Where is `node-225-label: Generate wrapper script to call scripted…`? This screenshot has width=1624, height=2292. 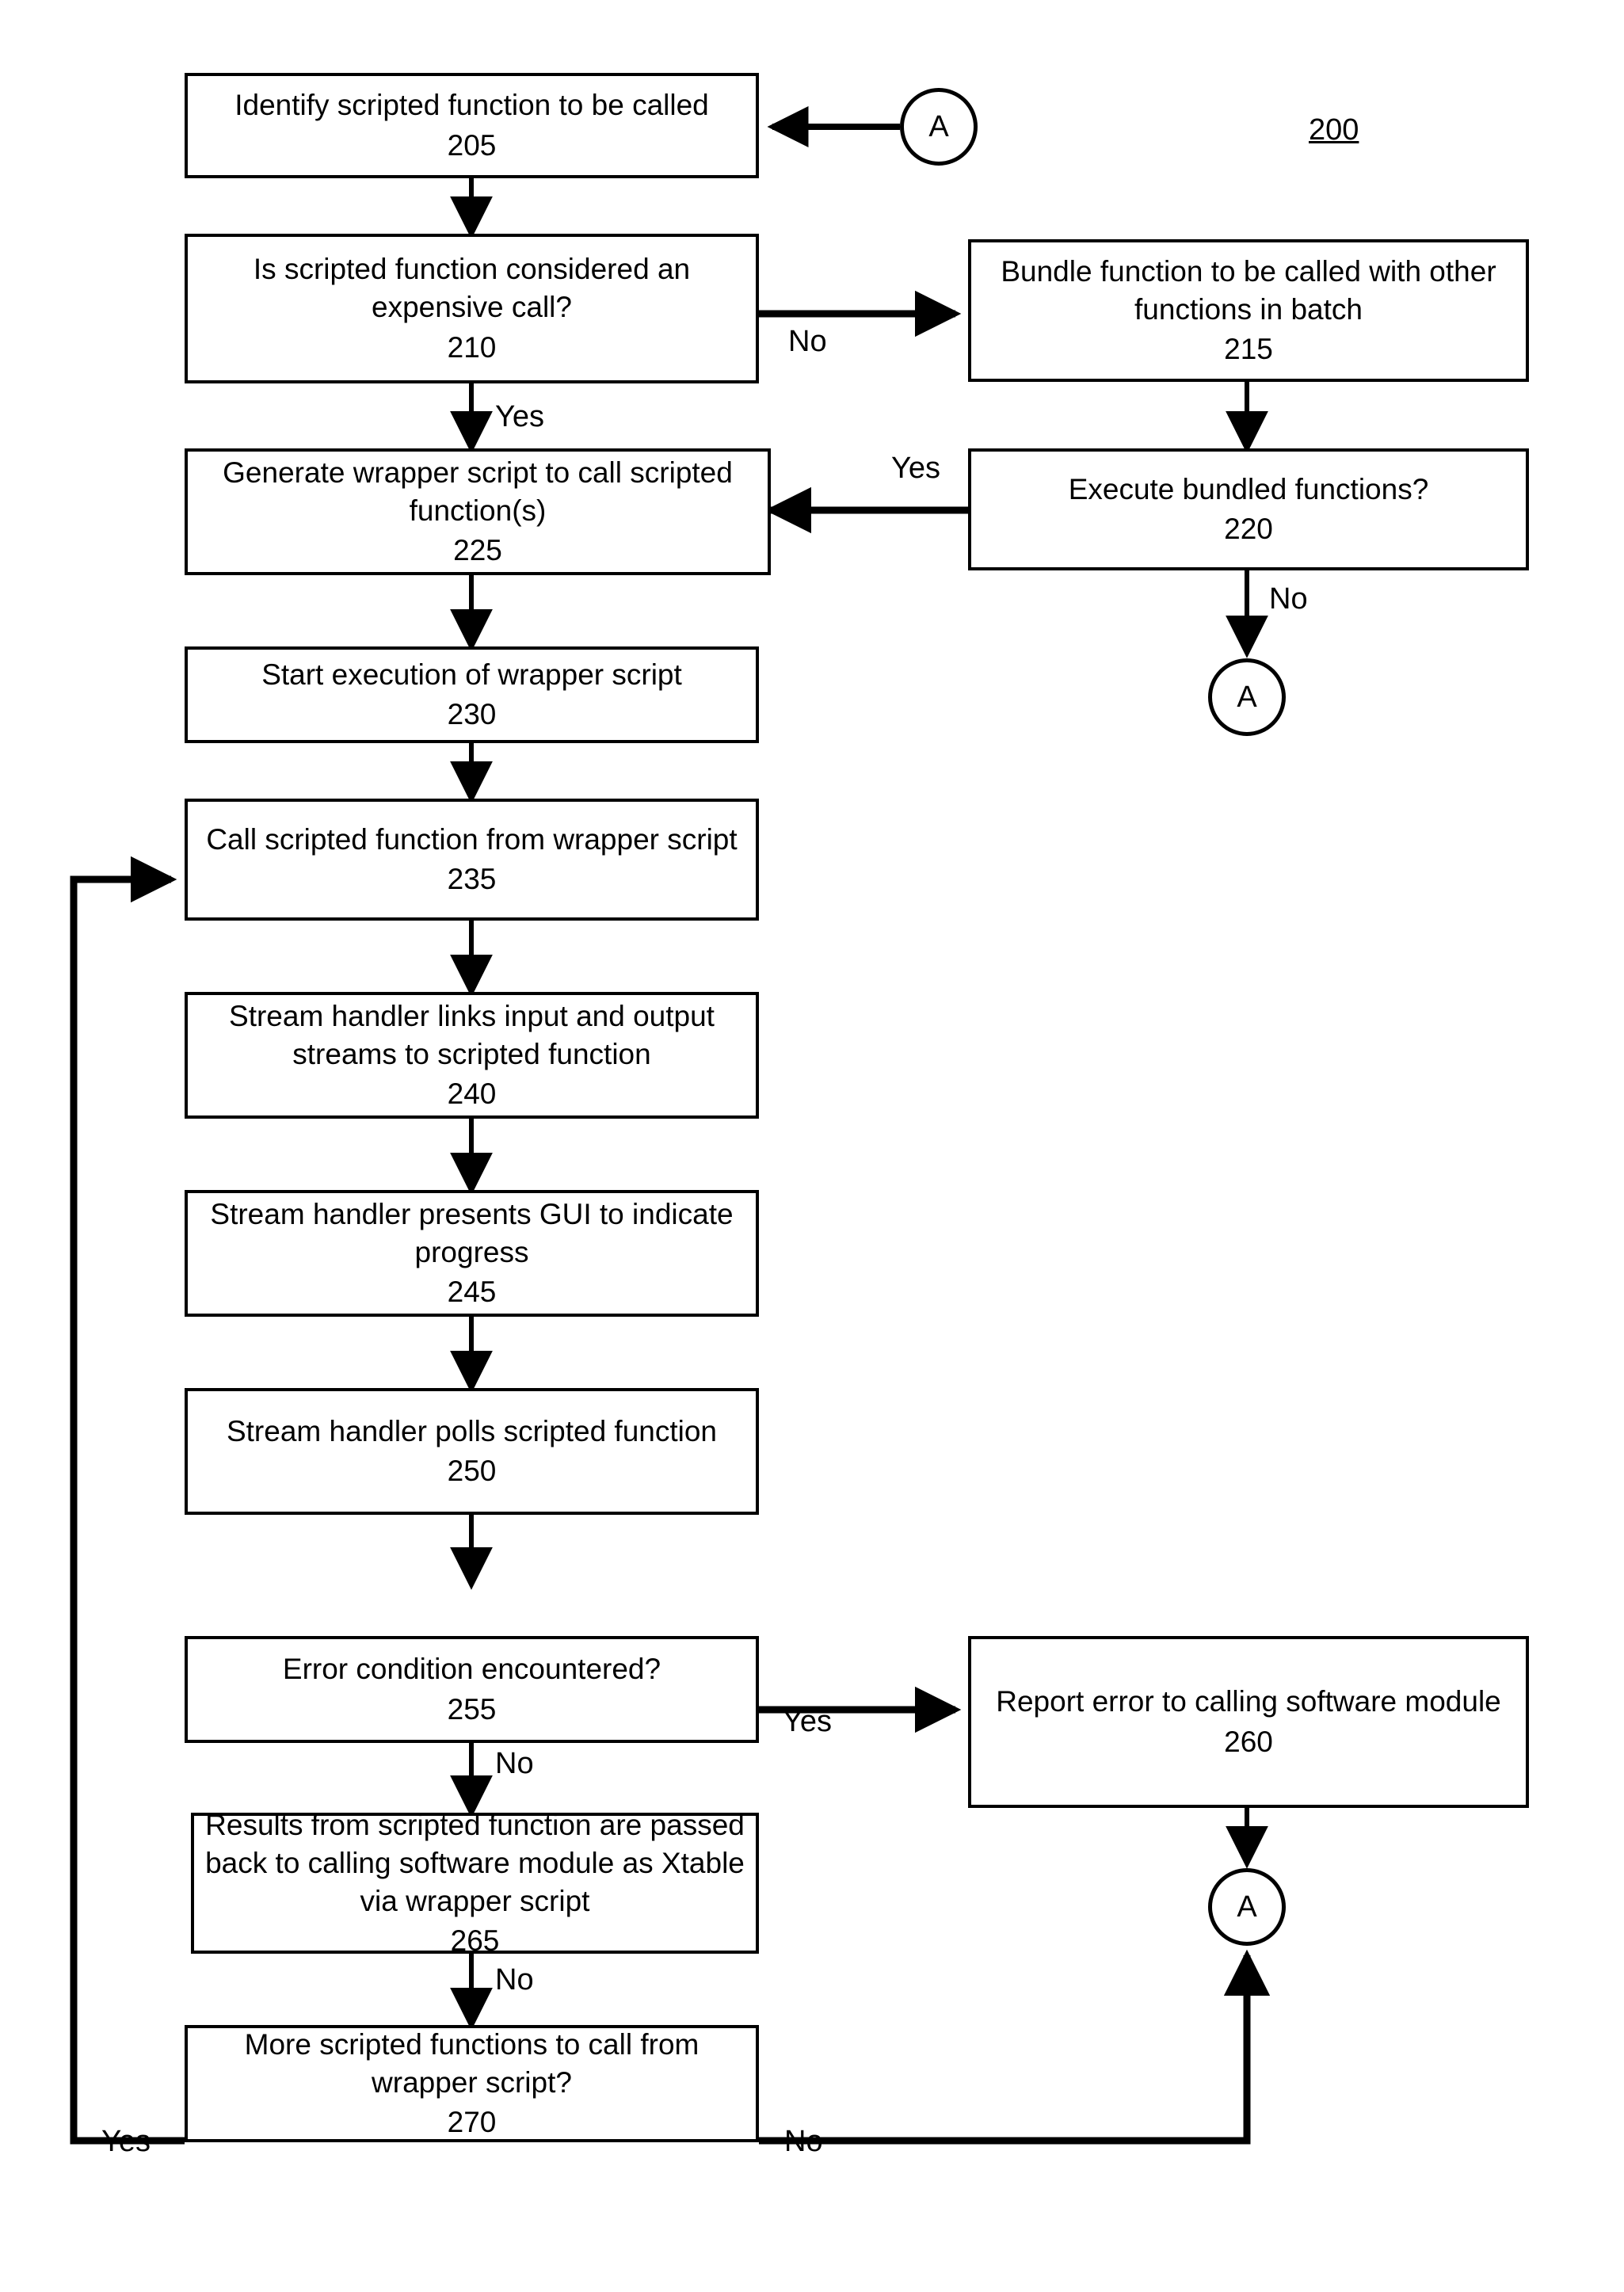
node-225-label: Generate wrapper script to call scripted… is located at coordinates (478, 491).